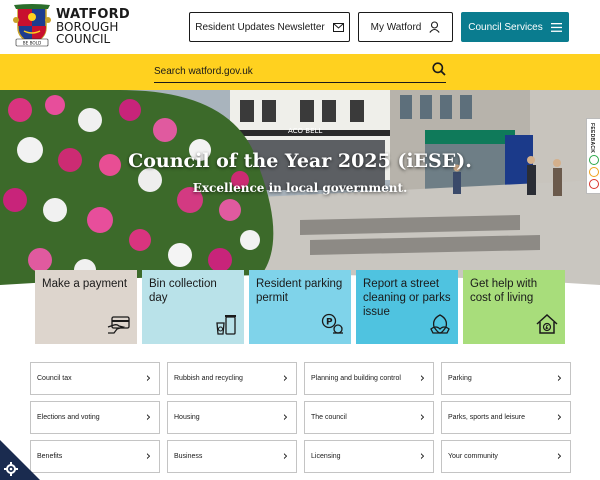  I want to click on tile-label: Bin collection day, so click(183, 291).